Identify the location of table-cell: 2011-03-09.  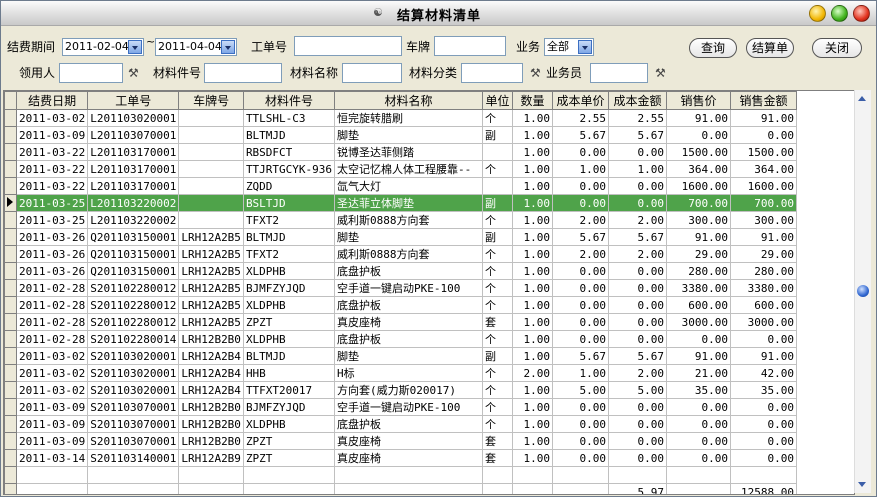
(52, 424).